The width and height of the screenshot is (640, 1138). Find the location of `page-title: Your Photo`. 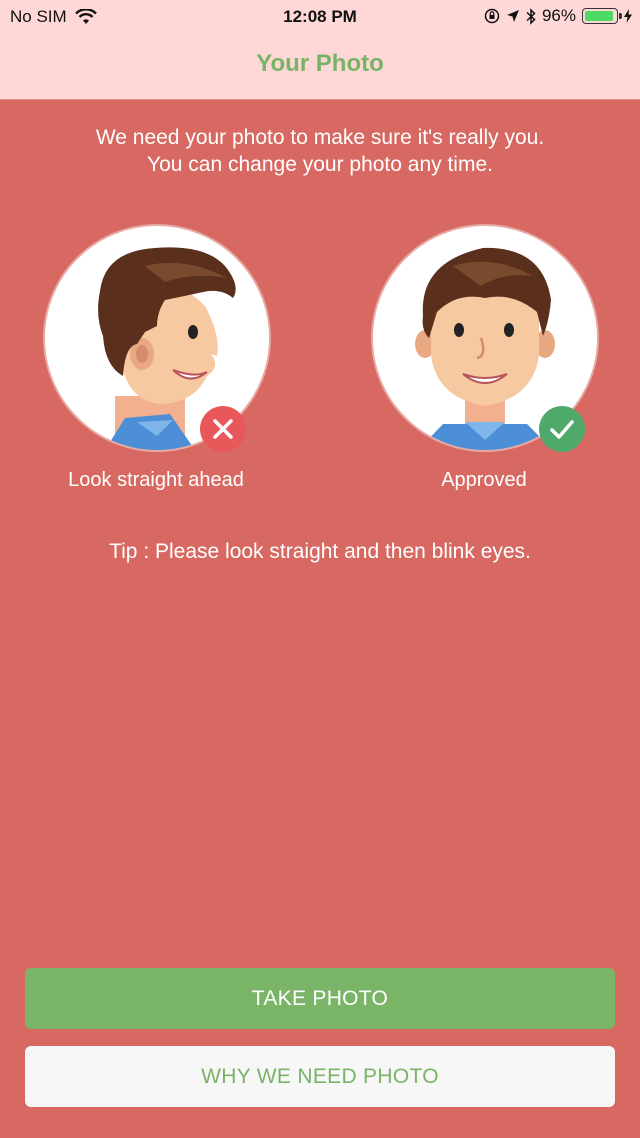

page-title: Your Photo is located at coordinates (320, 63).